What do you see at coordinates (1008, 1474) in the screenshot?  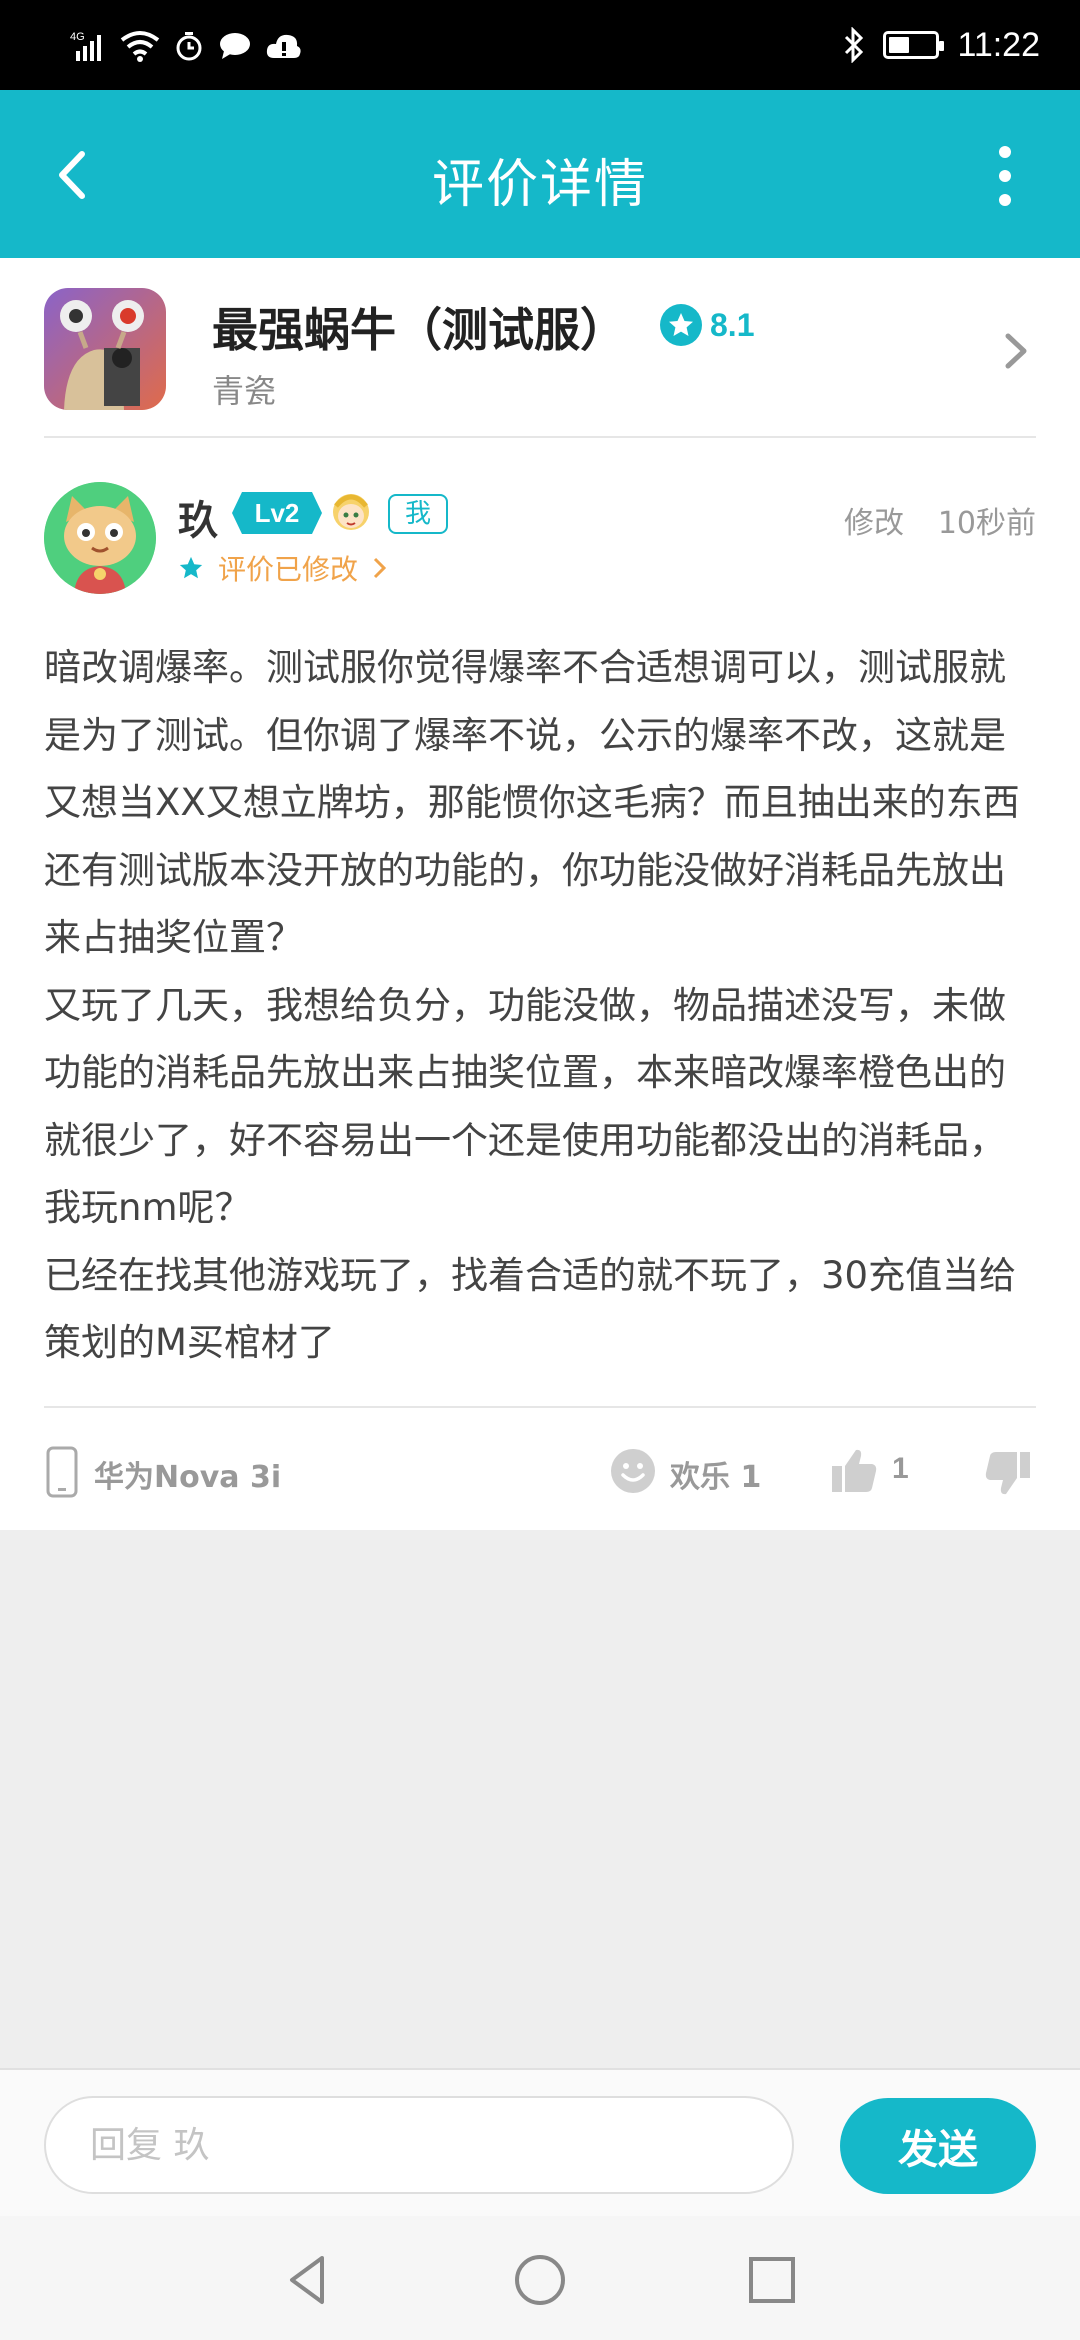 I see `thumbs-down-icon` at bounding box center [1008, 1474].